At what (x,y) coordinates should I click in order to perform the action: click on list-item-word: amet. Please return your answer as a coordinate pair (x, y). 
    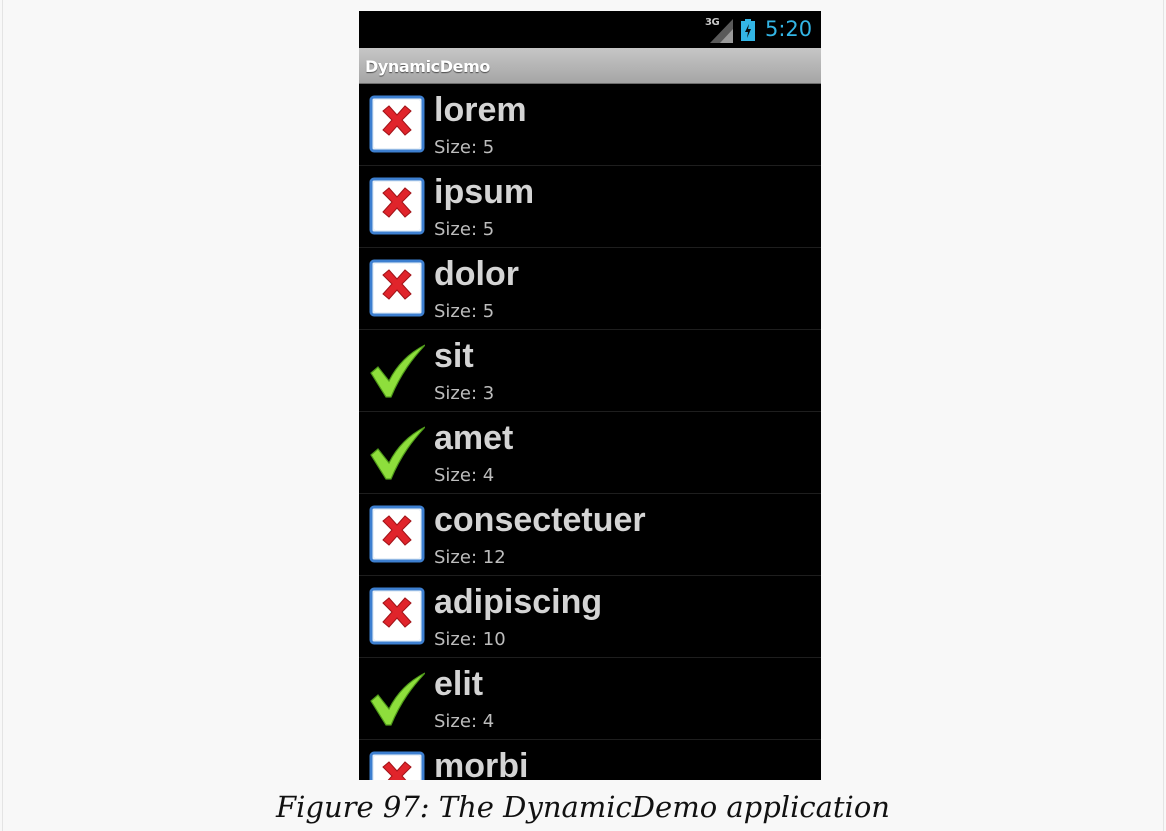
    Looking at the image, I should click on (474, 438).